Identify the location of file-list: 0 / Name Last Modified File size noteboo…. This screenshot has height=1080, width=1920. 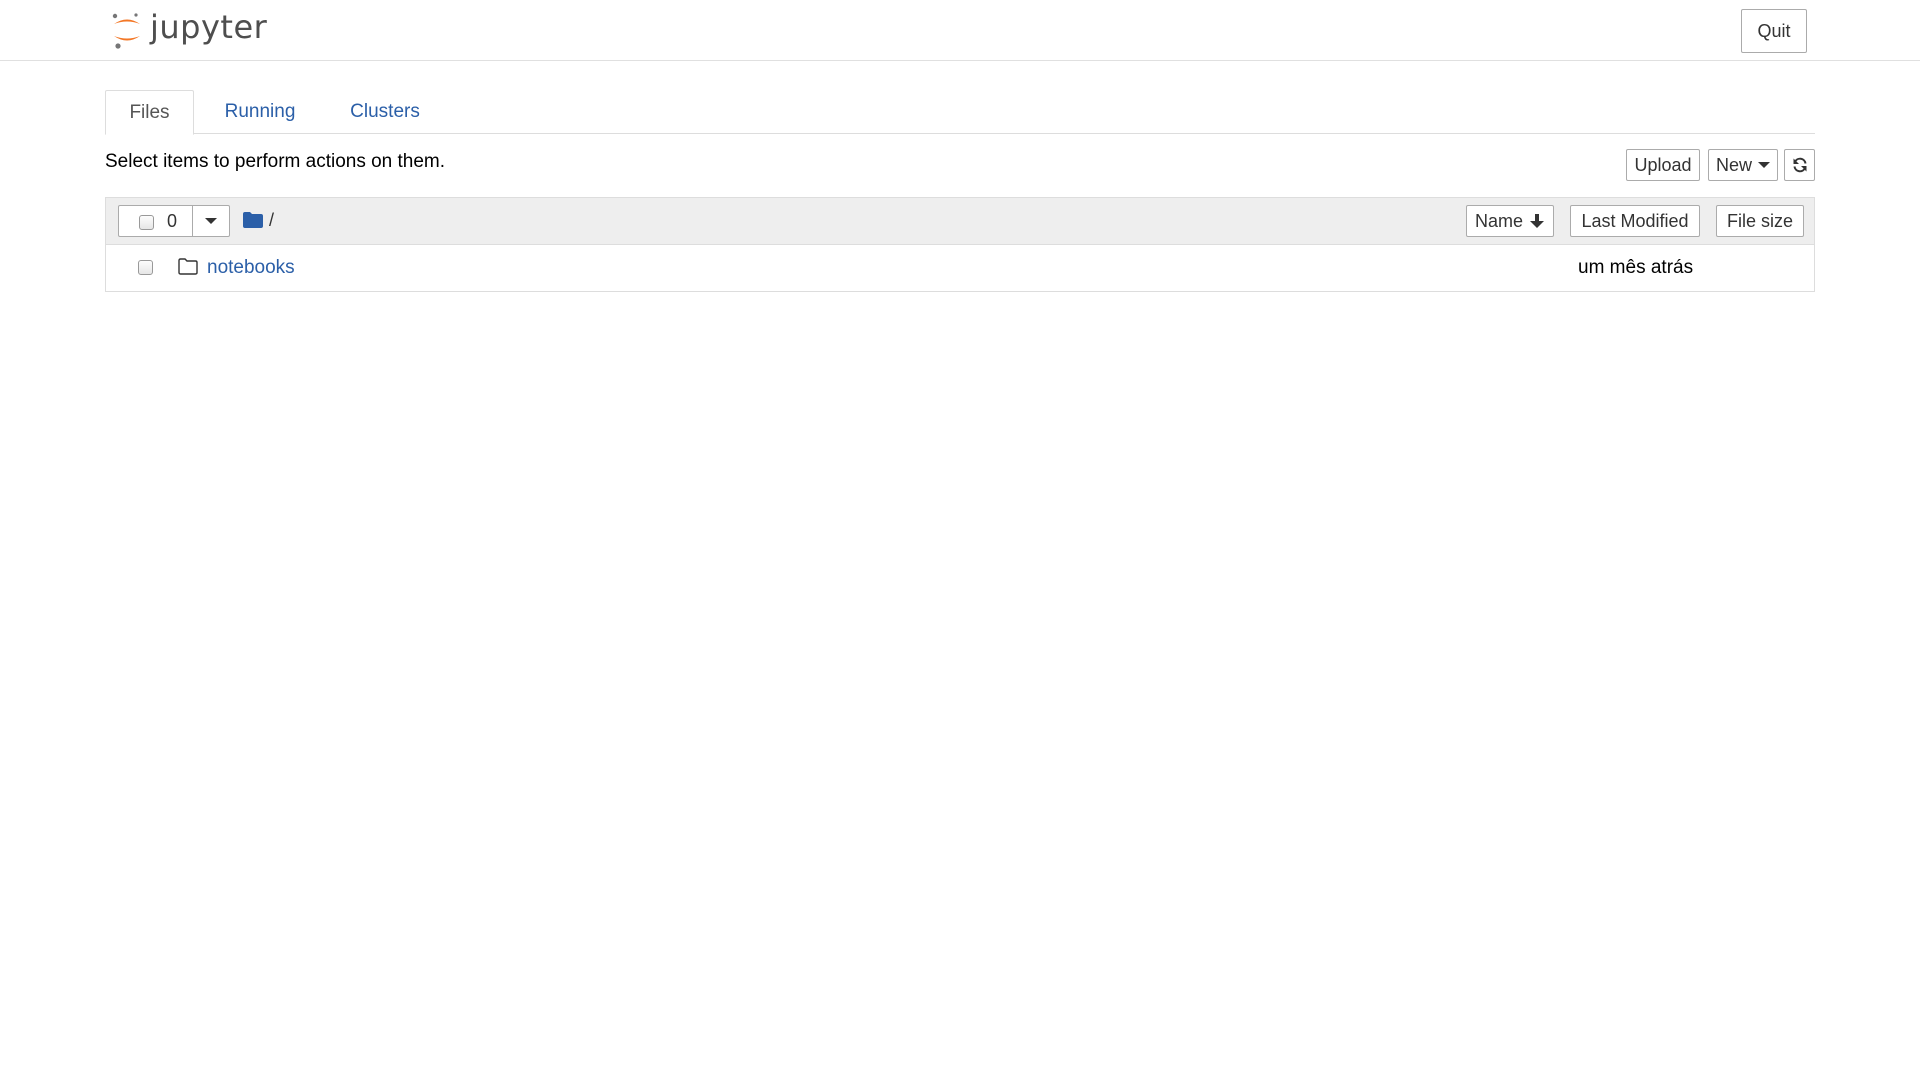
(960, 244).